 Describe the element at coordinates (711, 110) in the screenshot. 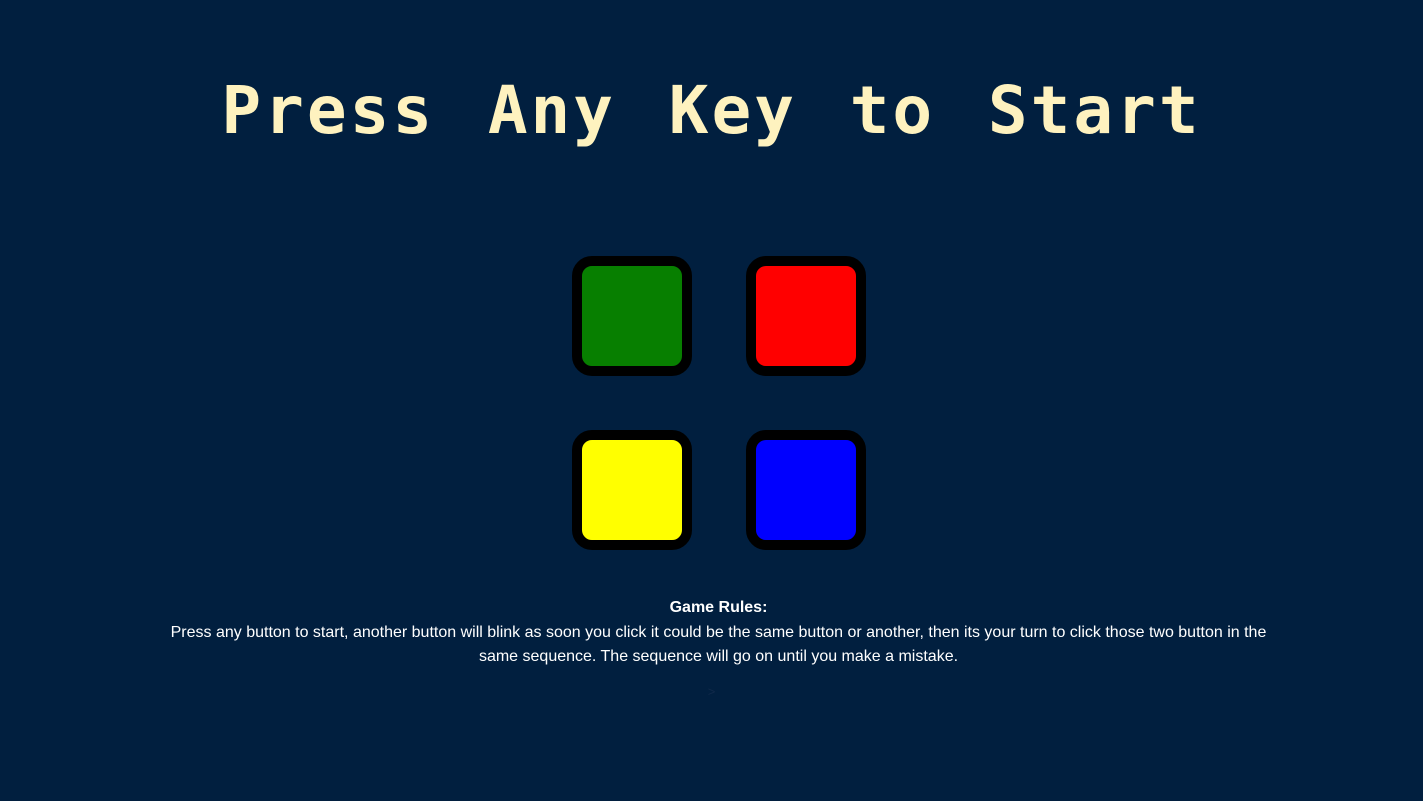

I see `level-title: Press Any Key to Start` at that location.